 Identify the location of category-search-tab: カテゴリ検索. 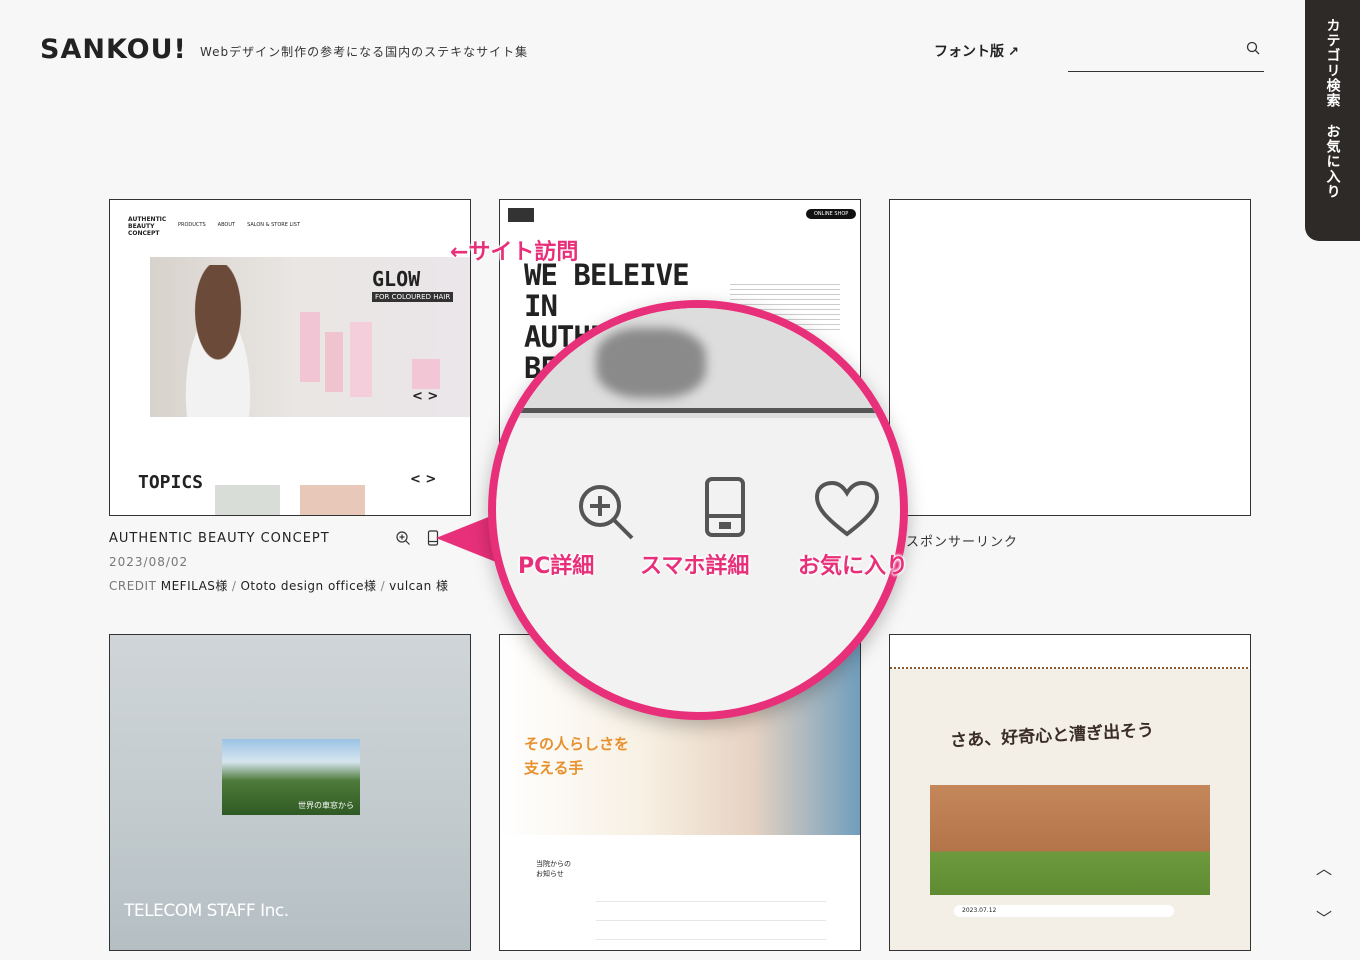
(1333, 63).